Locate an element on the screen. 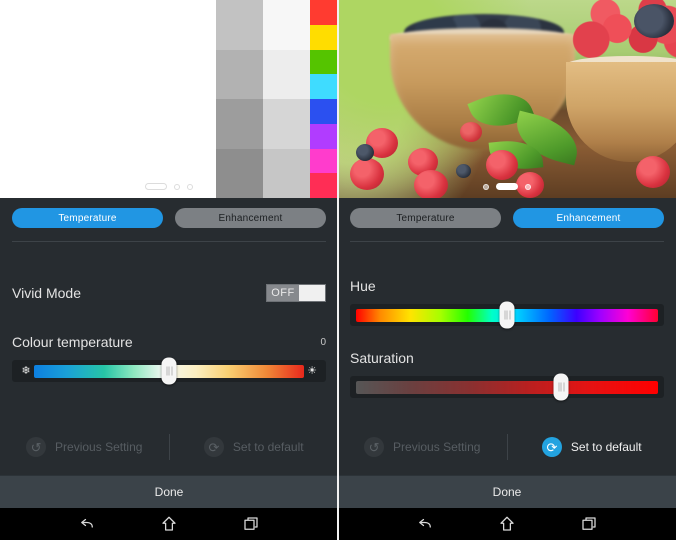 Image resolution: width=676 pixels, height=540 pixels. colour-temperature-slider: ❄ ☀ is located at coordinates (169, 371).